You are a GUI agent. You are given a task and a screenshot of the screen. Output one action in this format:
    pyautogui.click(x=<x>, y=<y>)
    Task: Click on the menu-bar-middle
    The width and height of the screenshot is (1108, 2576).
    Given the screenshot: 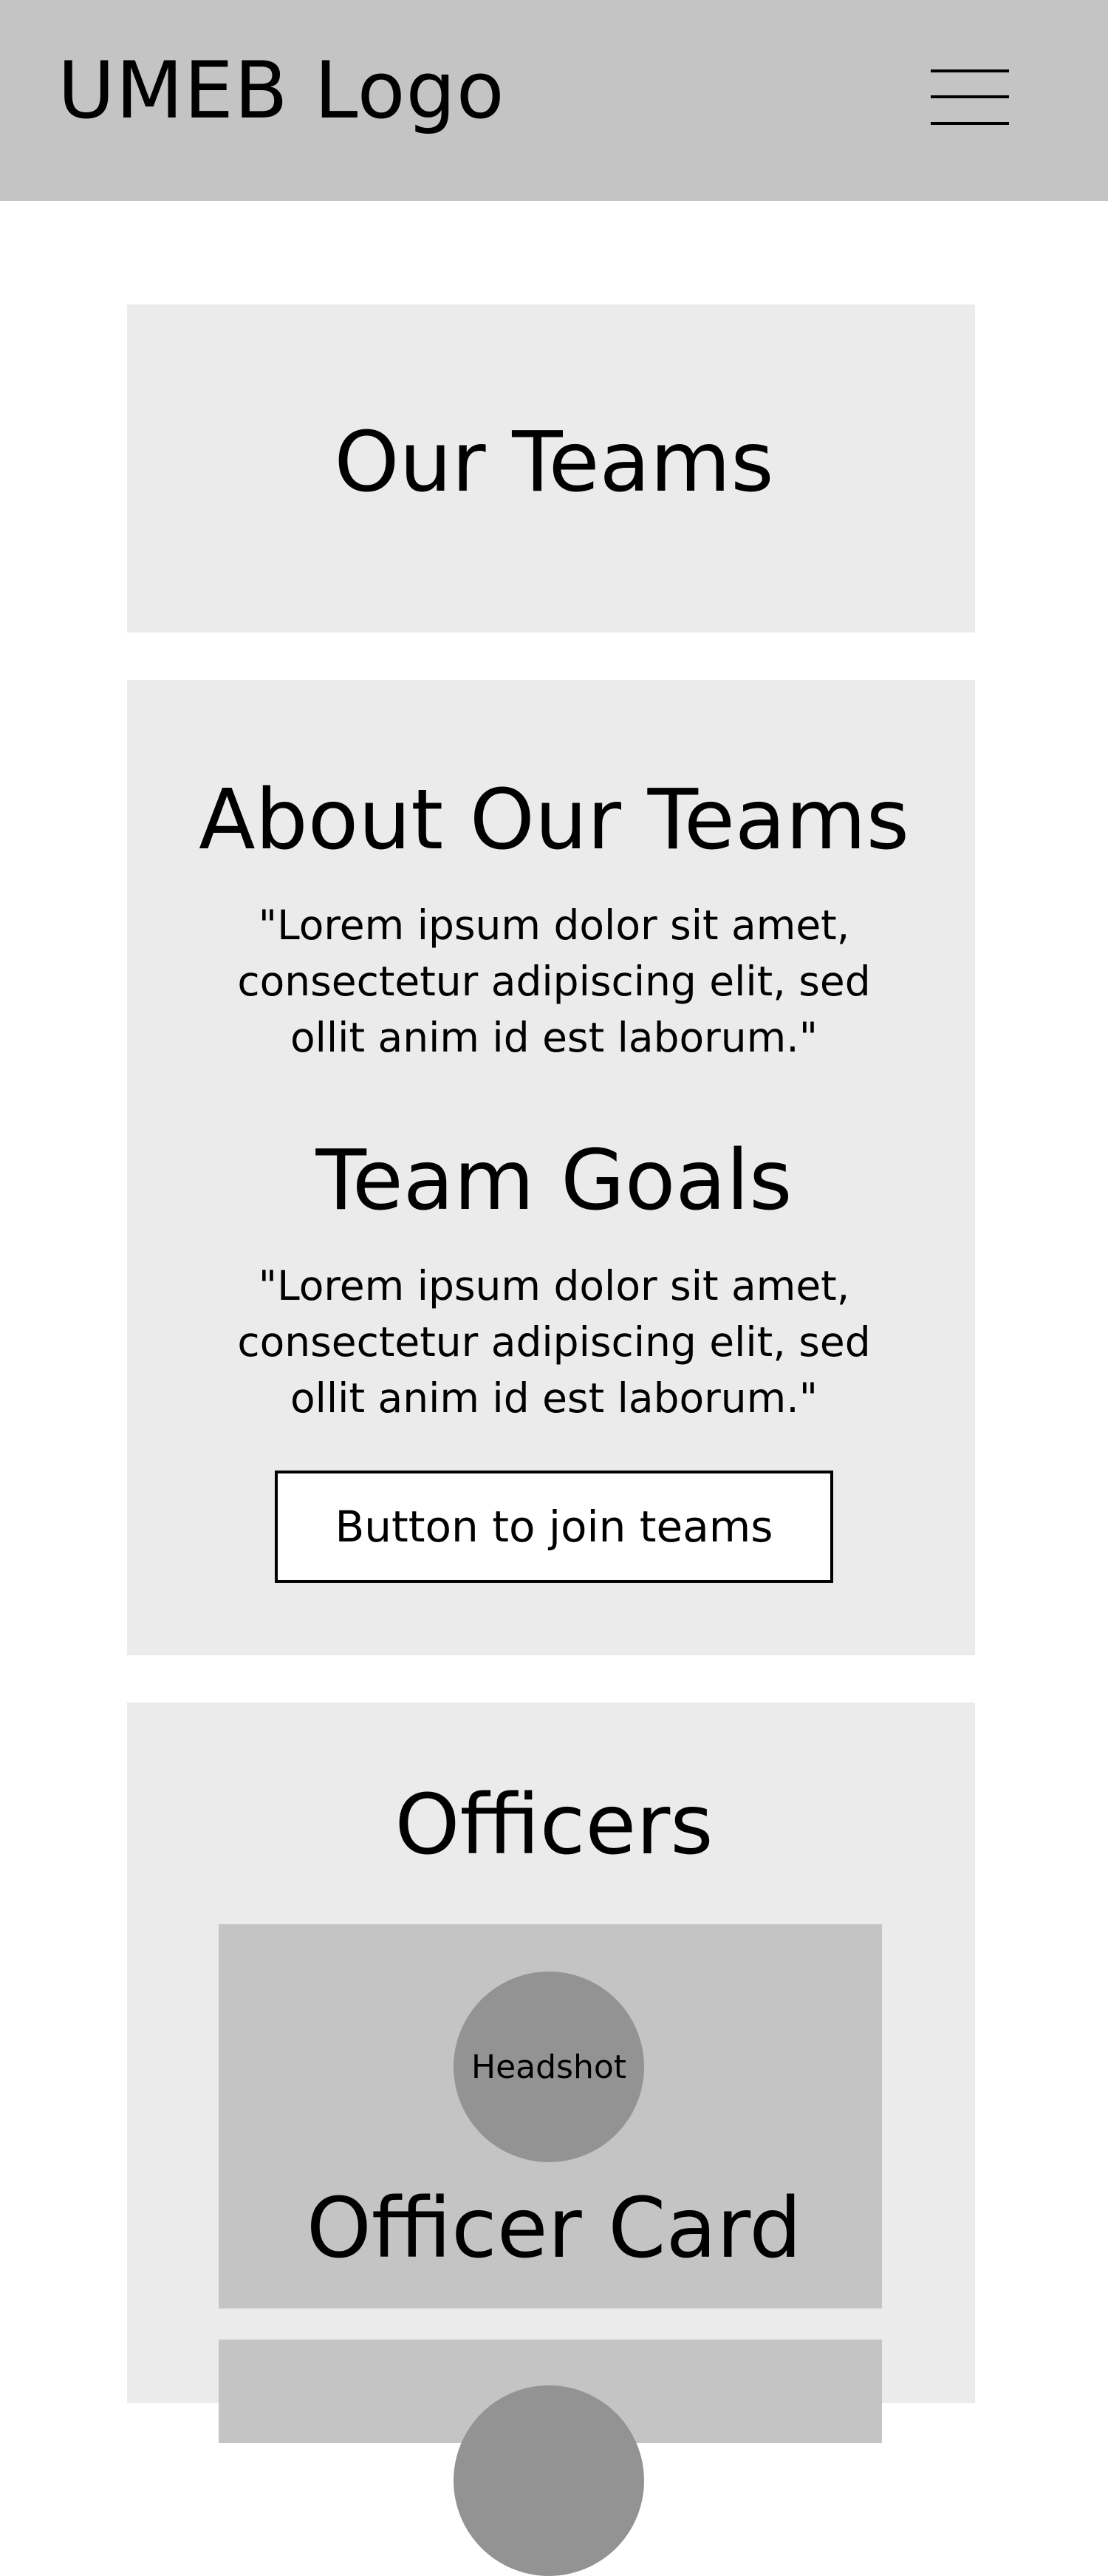 What is the action you would take?
    pyautogui.click(x=970, y=96)
    